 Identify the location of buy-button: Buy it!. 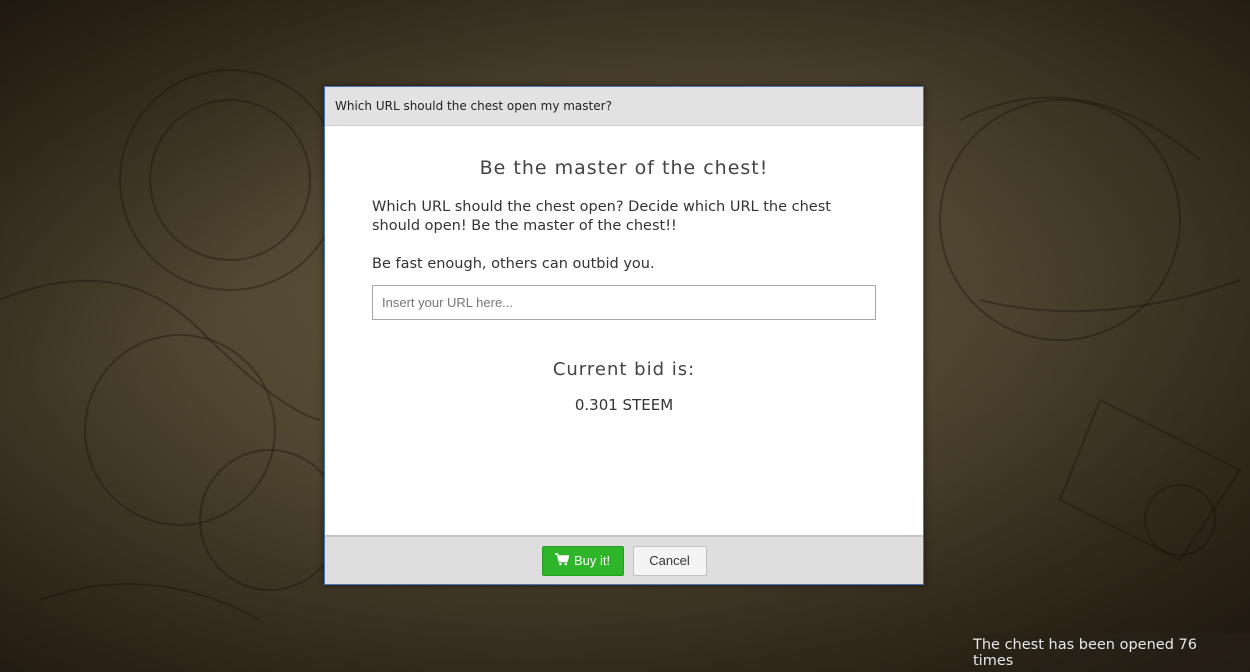
(582, 560).